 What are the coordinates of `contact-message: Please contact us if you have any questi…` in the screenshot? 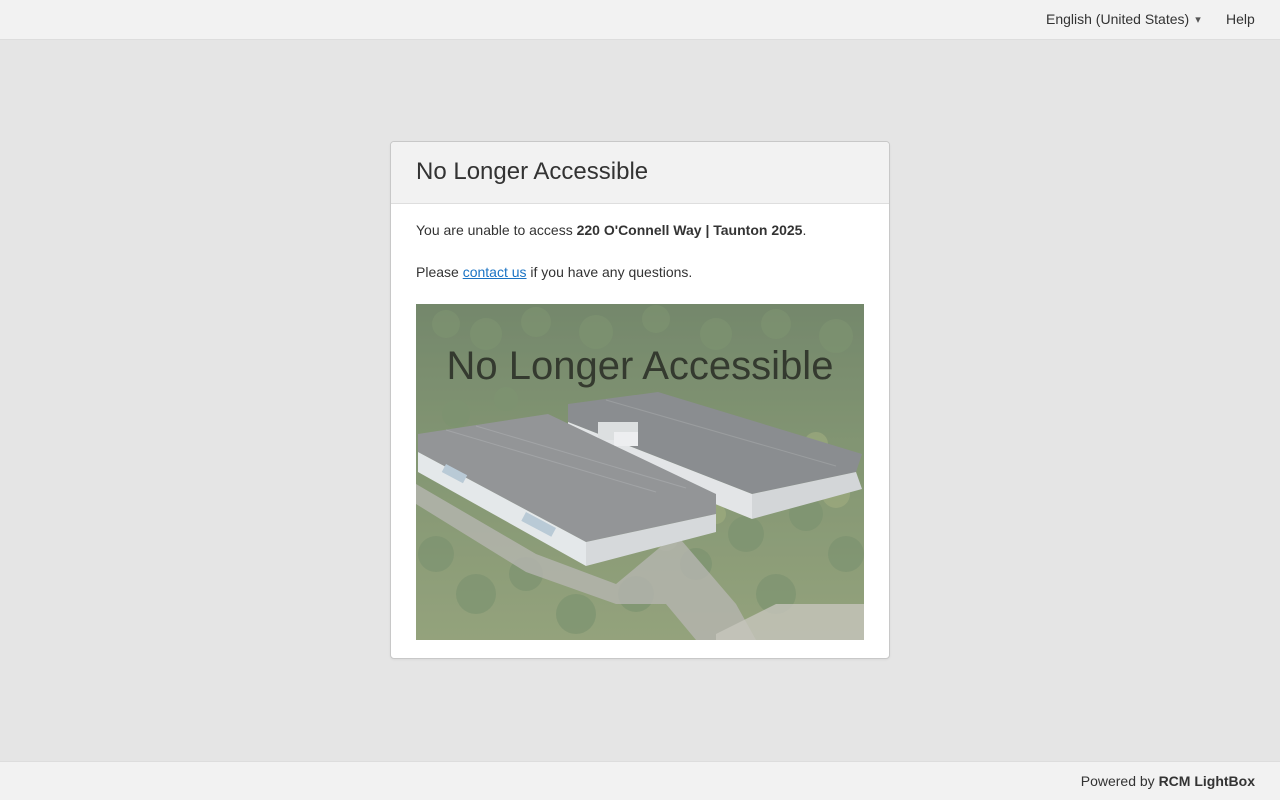 It's located at (640, 272).